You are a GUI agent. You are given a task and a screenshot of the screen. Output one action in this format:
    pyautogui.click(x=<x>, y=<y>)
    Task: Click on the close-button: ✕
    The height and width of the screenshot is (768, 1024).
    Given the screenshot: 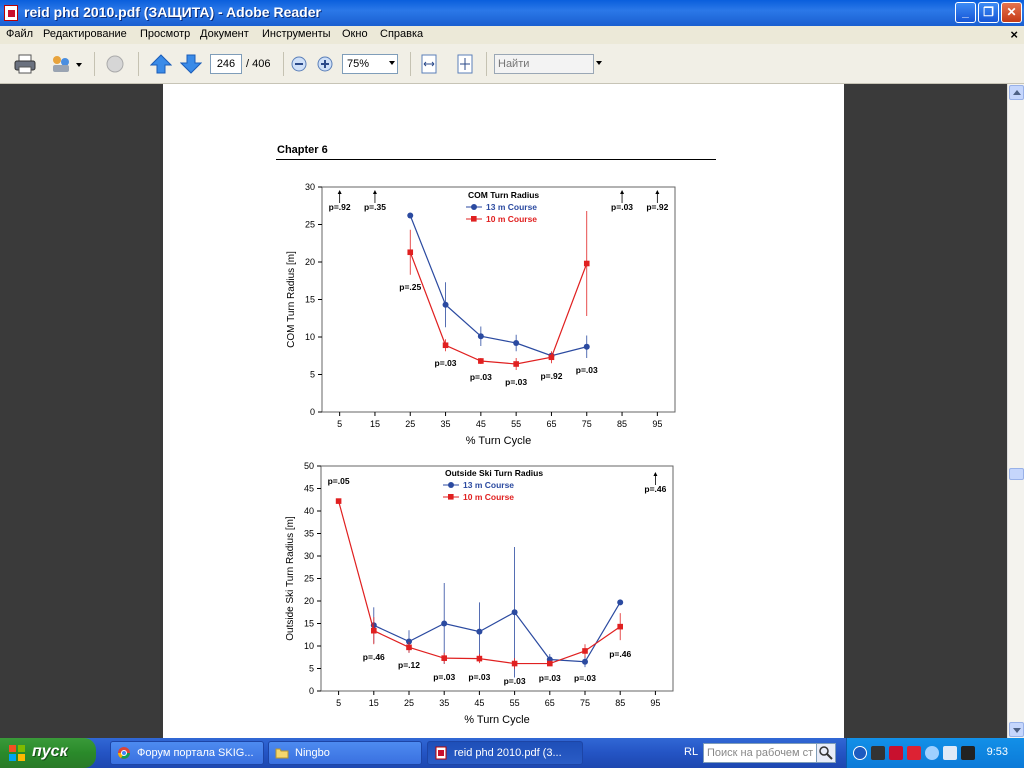 What is the action you would take?
    pyautogui.click(x=1011, y=12)
    